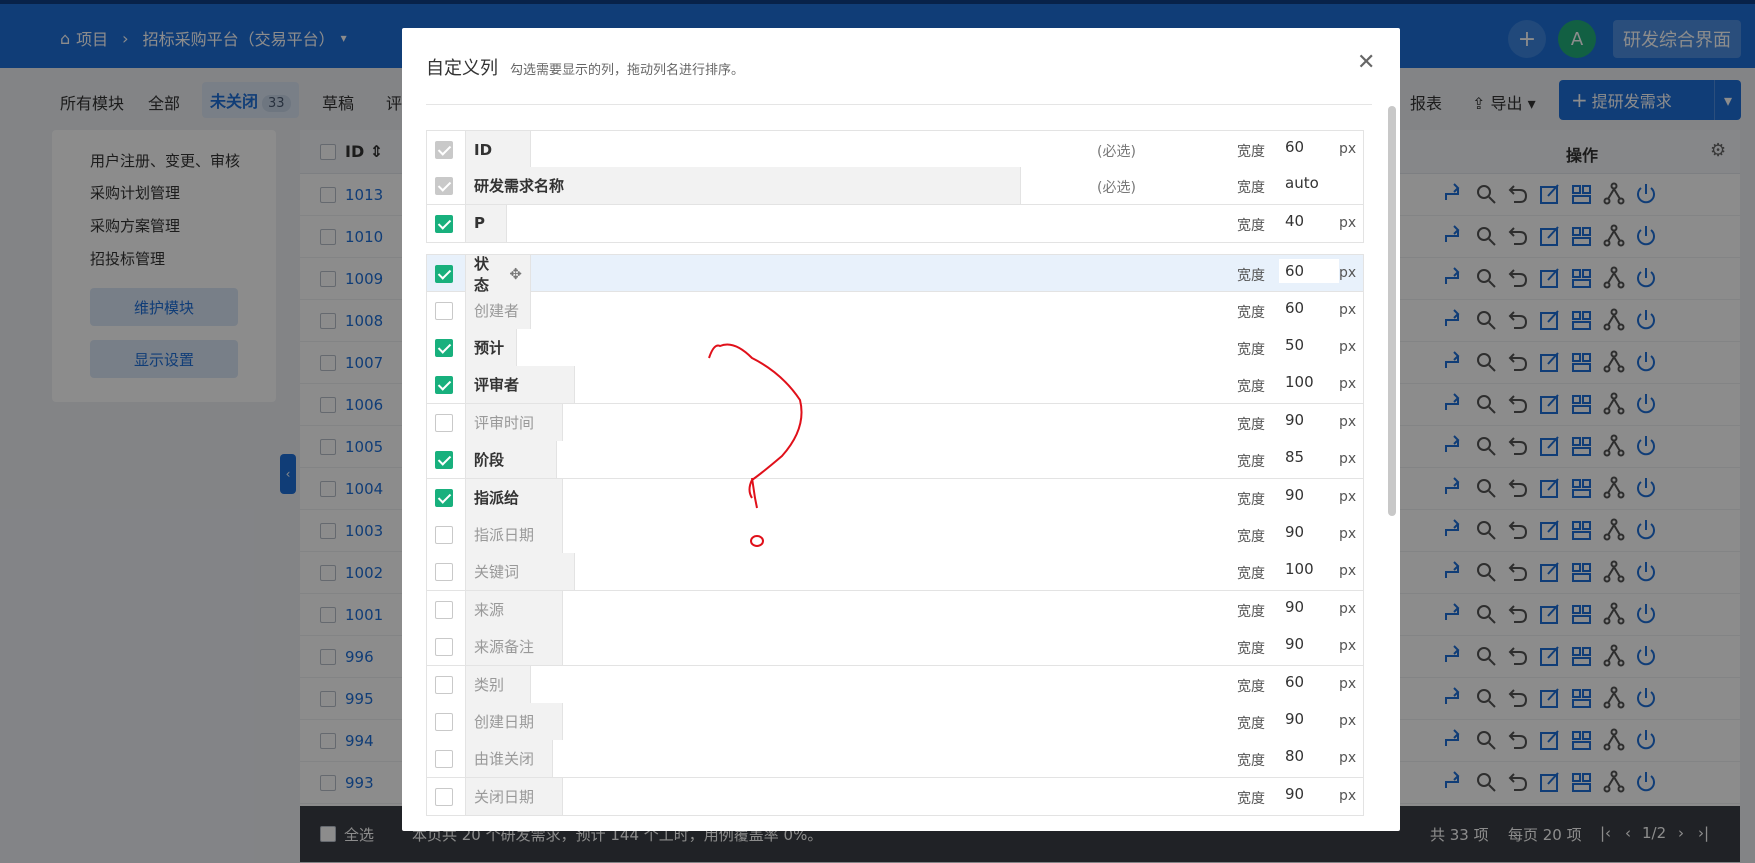 Image resolution: width=1755 pixels, height=863 pixels. Describe the element at coordinates (504, 796) in the screenshot. I see `column-name-label: 关闭日期` at that location.